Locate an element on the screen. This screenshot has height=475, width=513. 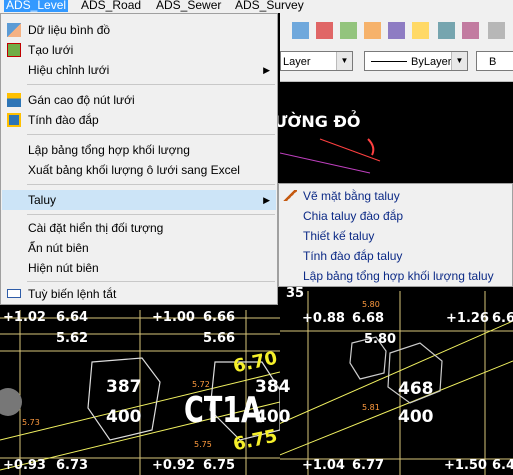
submenu-item-label: Thiết kế taluy is located at coordinates (339, 236).